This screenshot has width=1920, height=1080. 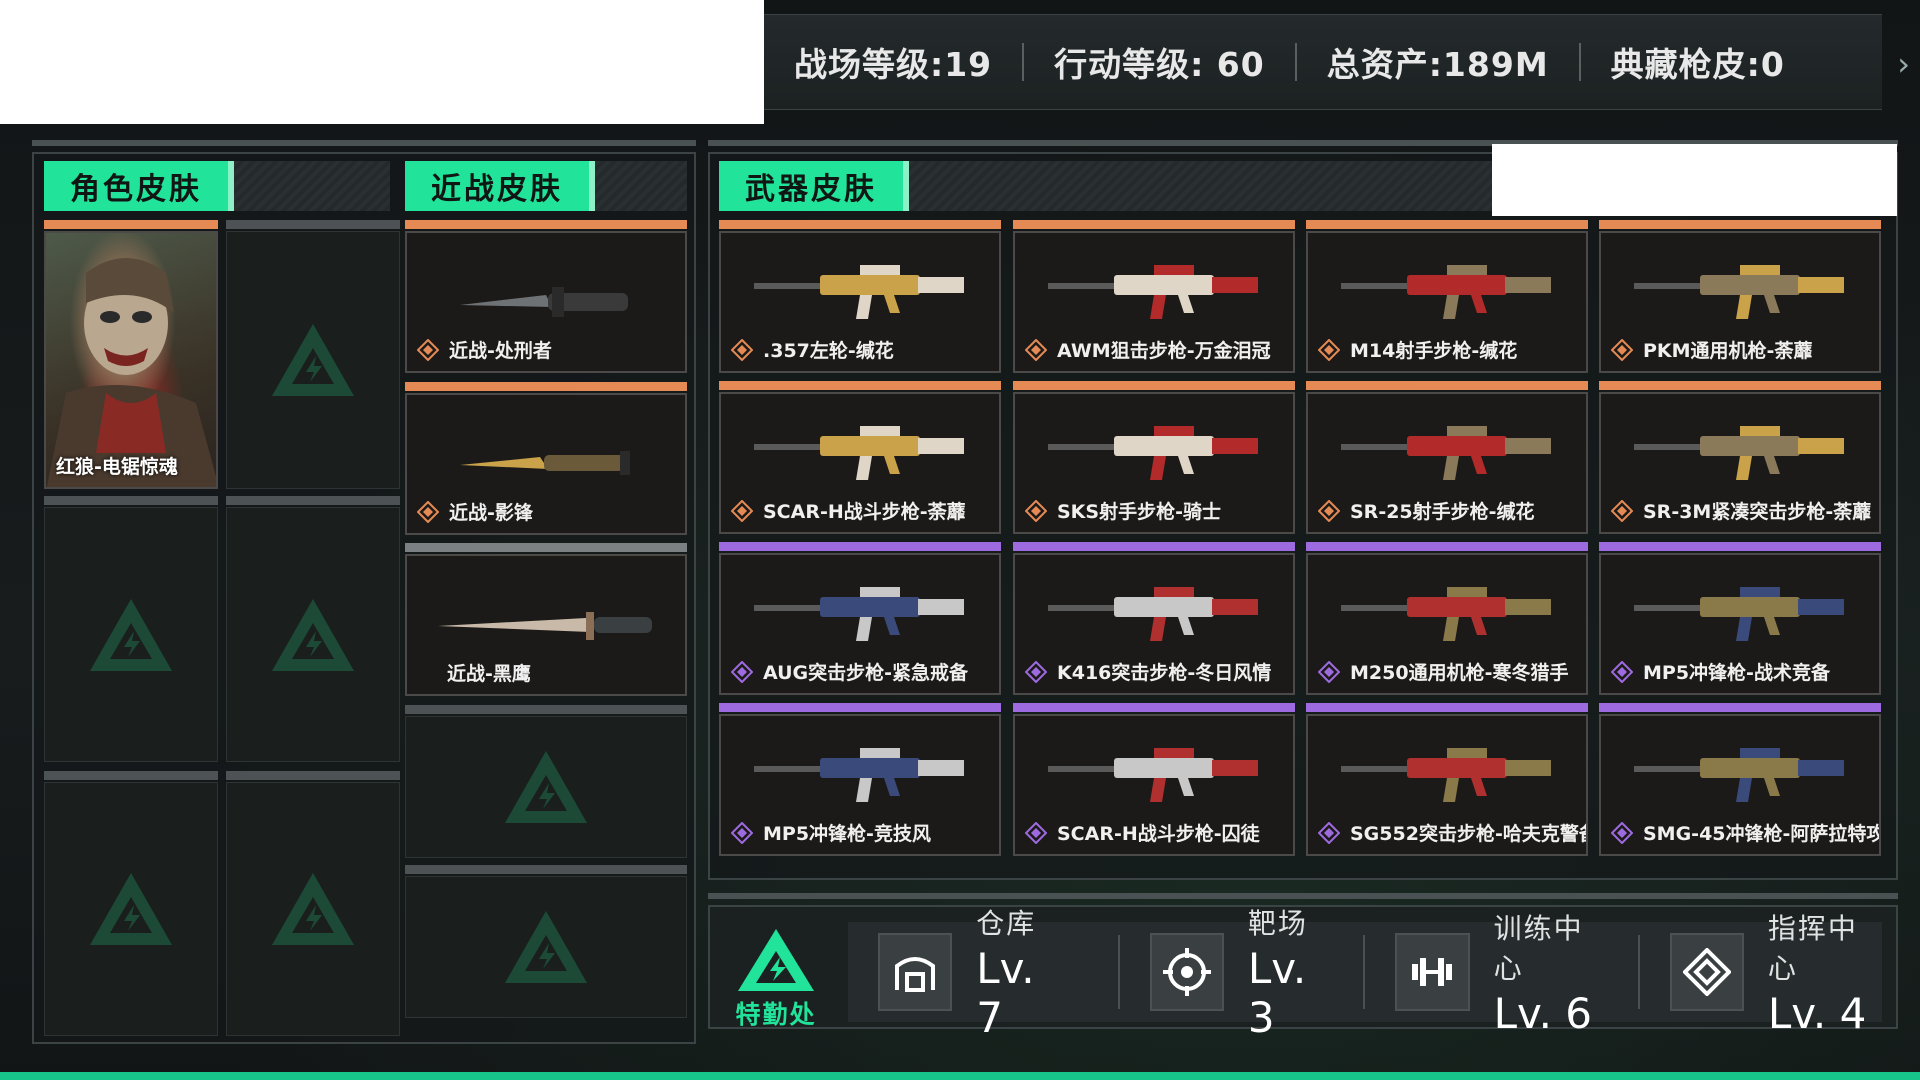 I want to click on battlefield-level: 战场等级:19, so click(x=893, y=64).